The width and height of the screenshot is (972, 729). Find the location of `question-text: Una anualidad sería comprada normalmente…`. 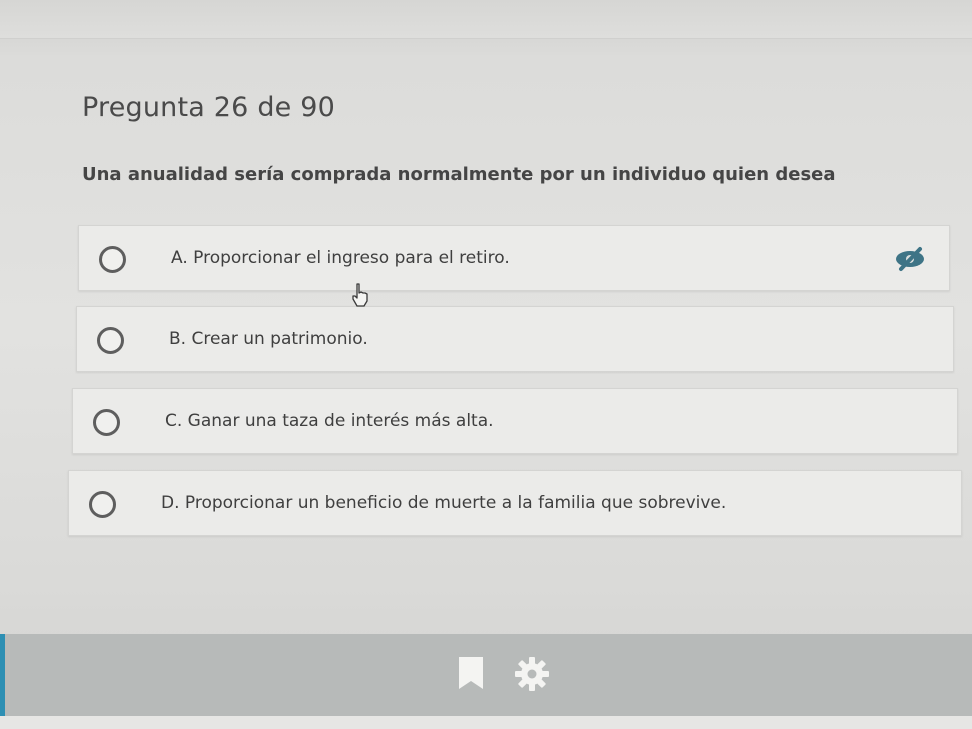

question-text: Una anualidad sería comprada normalmente… is located at coordinates (459, 174).